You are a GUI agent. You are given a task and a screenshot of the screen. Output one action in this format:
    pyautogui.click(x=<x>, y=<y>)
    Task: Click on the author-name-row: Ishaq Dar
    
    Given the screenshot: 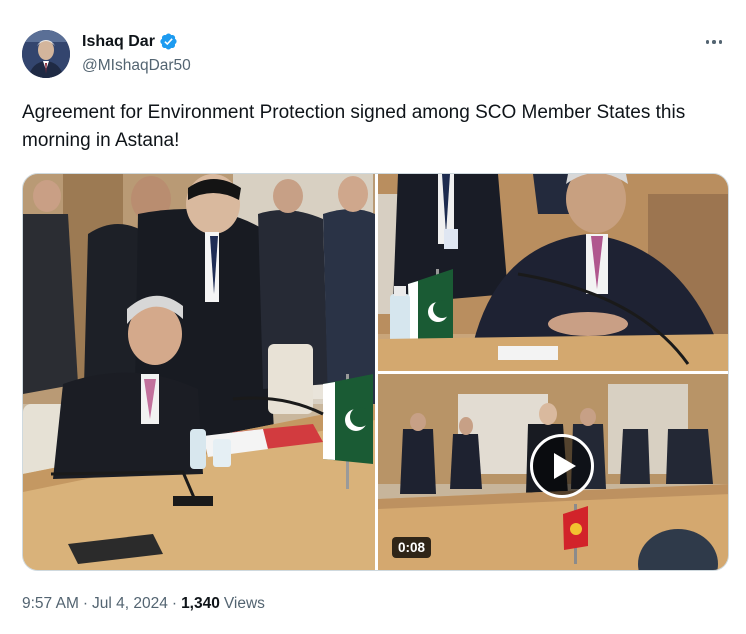 What is the action you would take?
    pyautogui.click(x=130, y=41)
    